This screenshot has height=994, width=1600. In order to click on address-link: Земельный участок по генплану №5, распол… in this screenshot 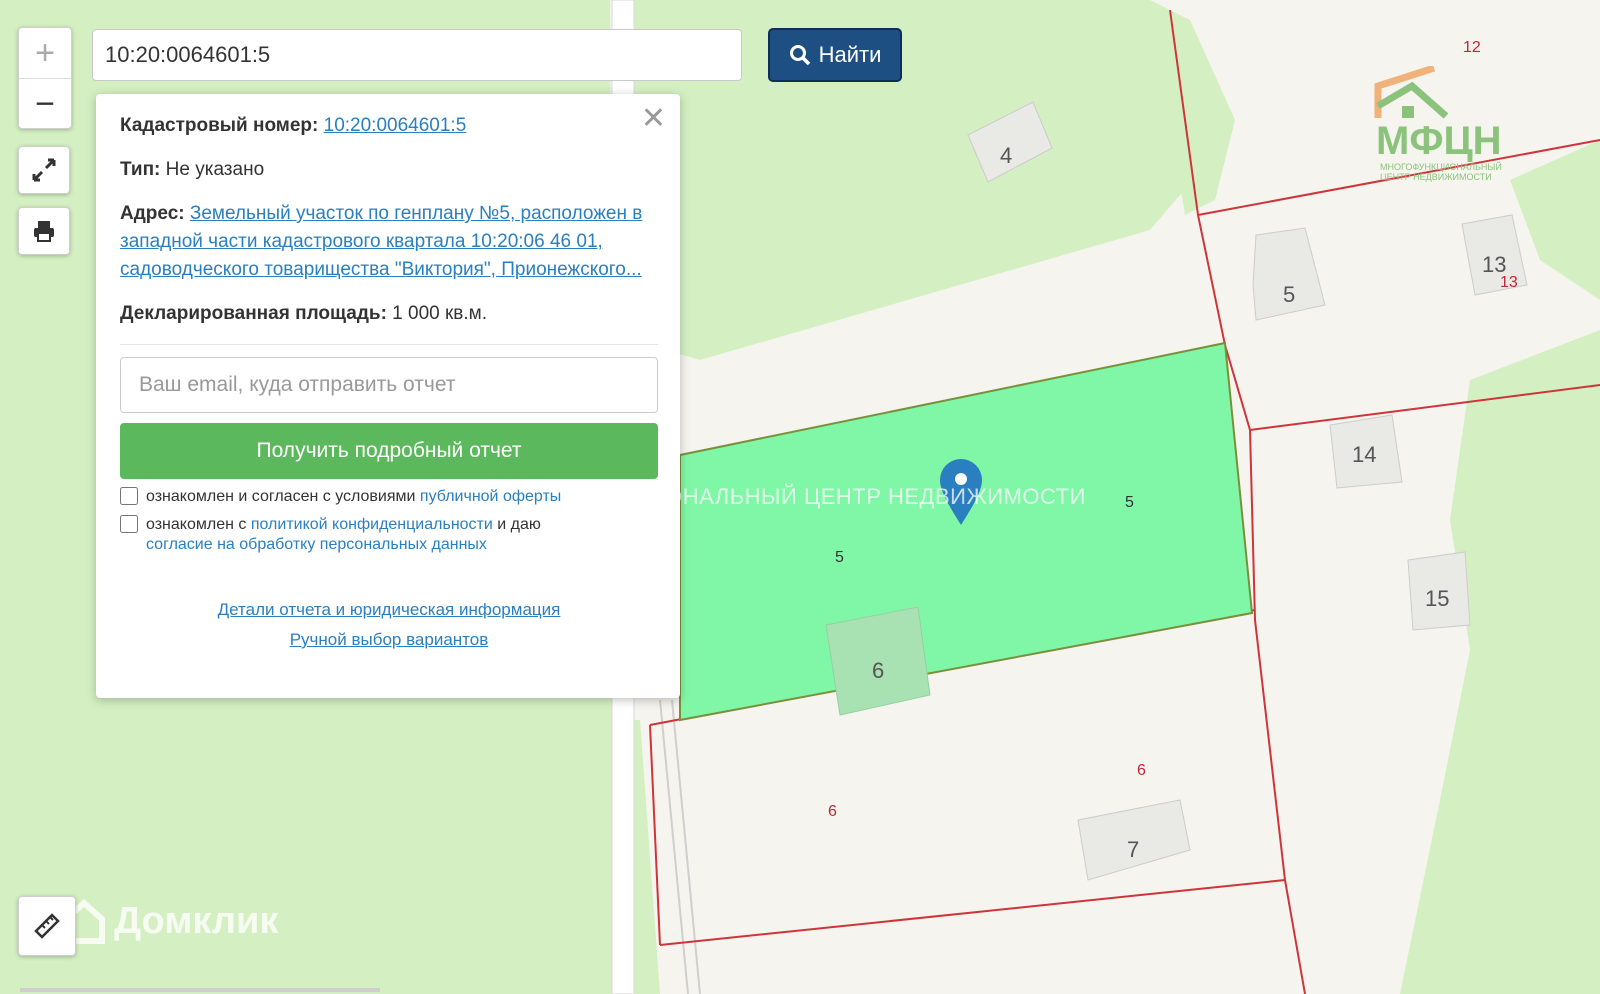, I will do `click(381, 241)`.